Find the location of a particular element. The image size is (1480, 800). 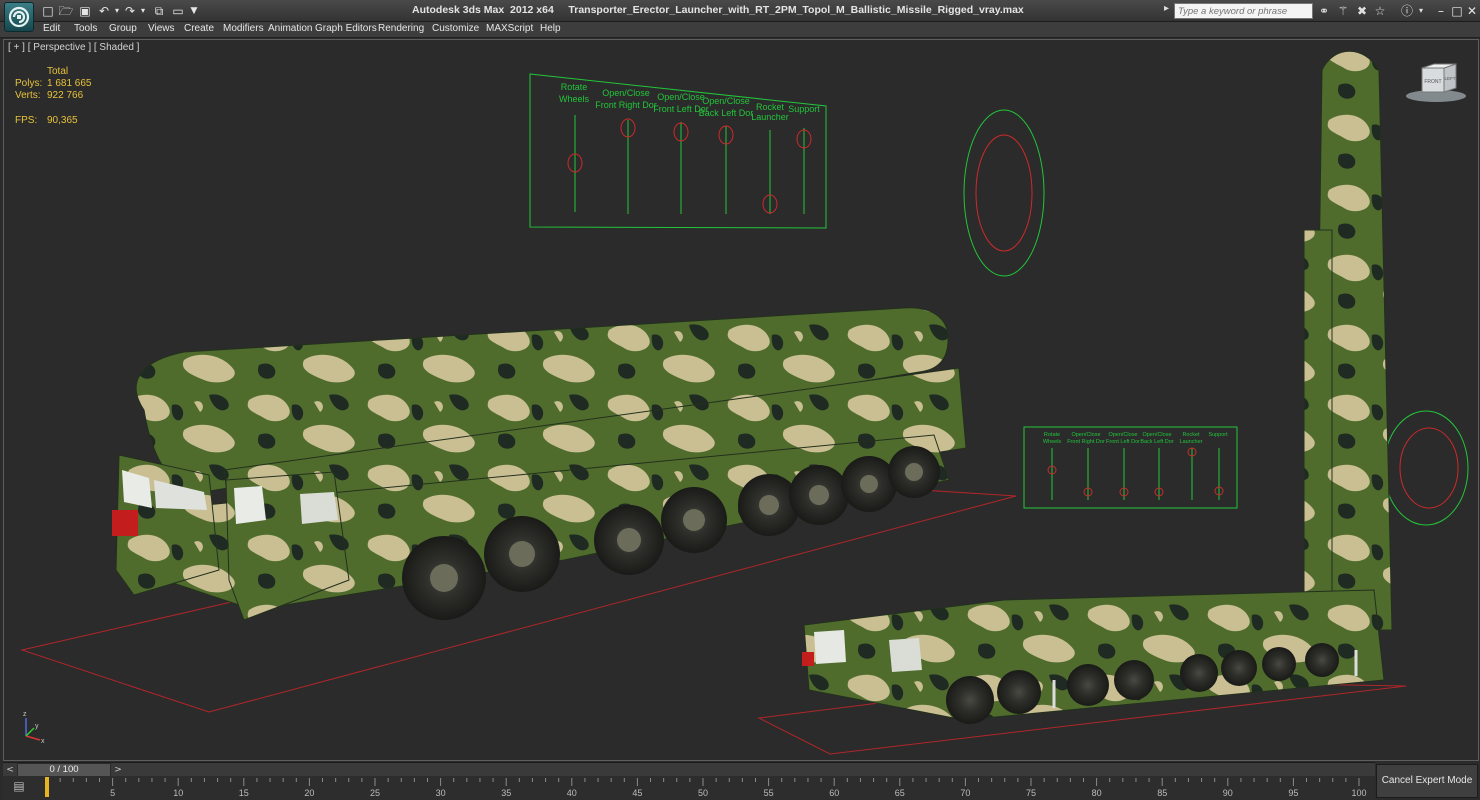

track-tick-label: 80 is located at coordinates (1097, 793).